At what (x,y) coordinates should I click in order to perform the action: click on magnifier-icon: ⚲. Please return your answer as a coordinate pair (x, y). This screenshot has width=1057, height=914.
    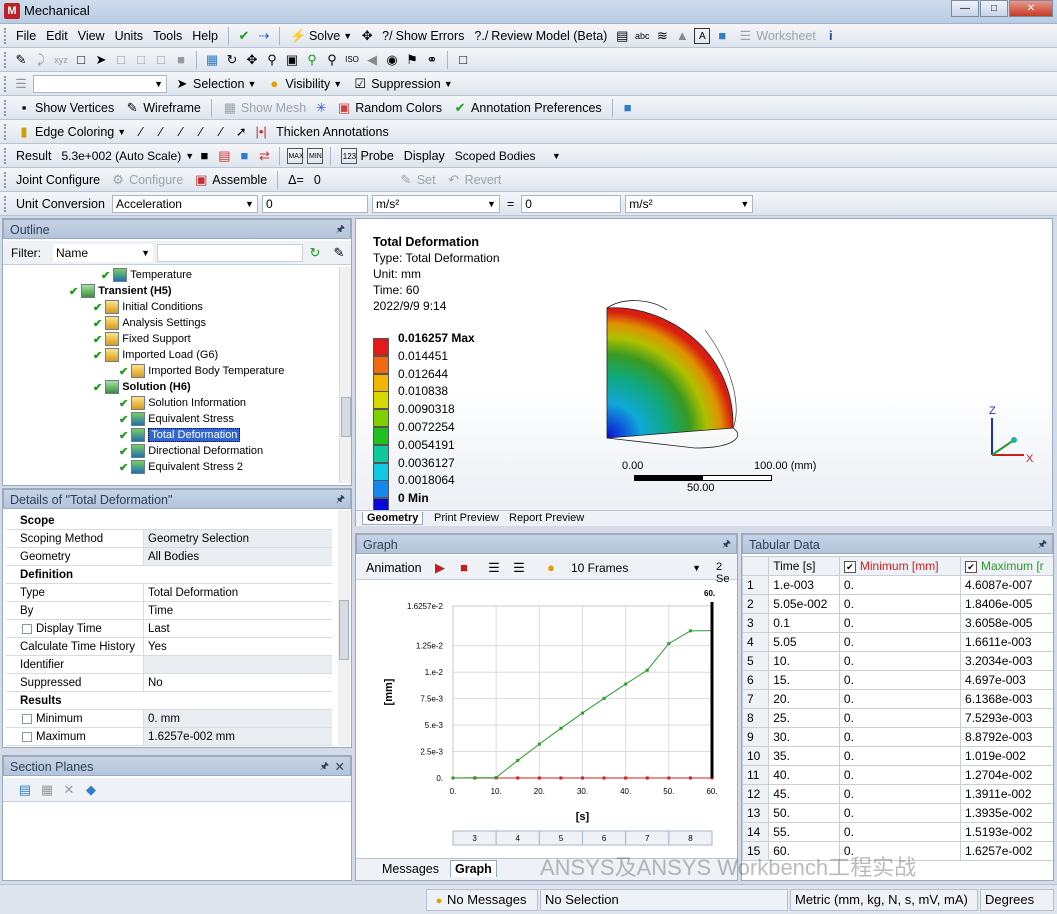
    Looking at the image, I should click on (332, 60).